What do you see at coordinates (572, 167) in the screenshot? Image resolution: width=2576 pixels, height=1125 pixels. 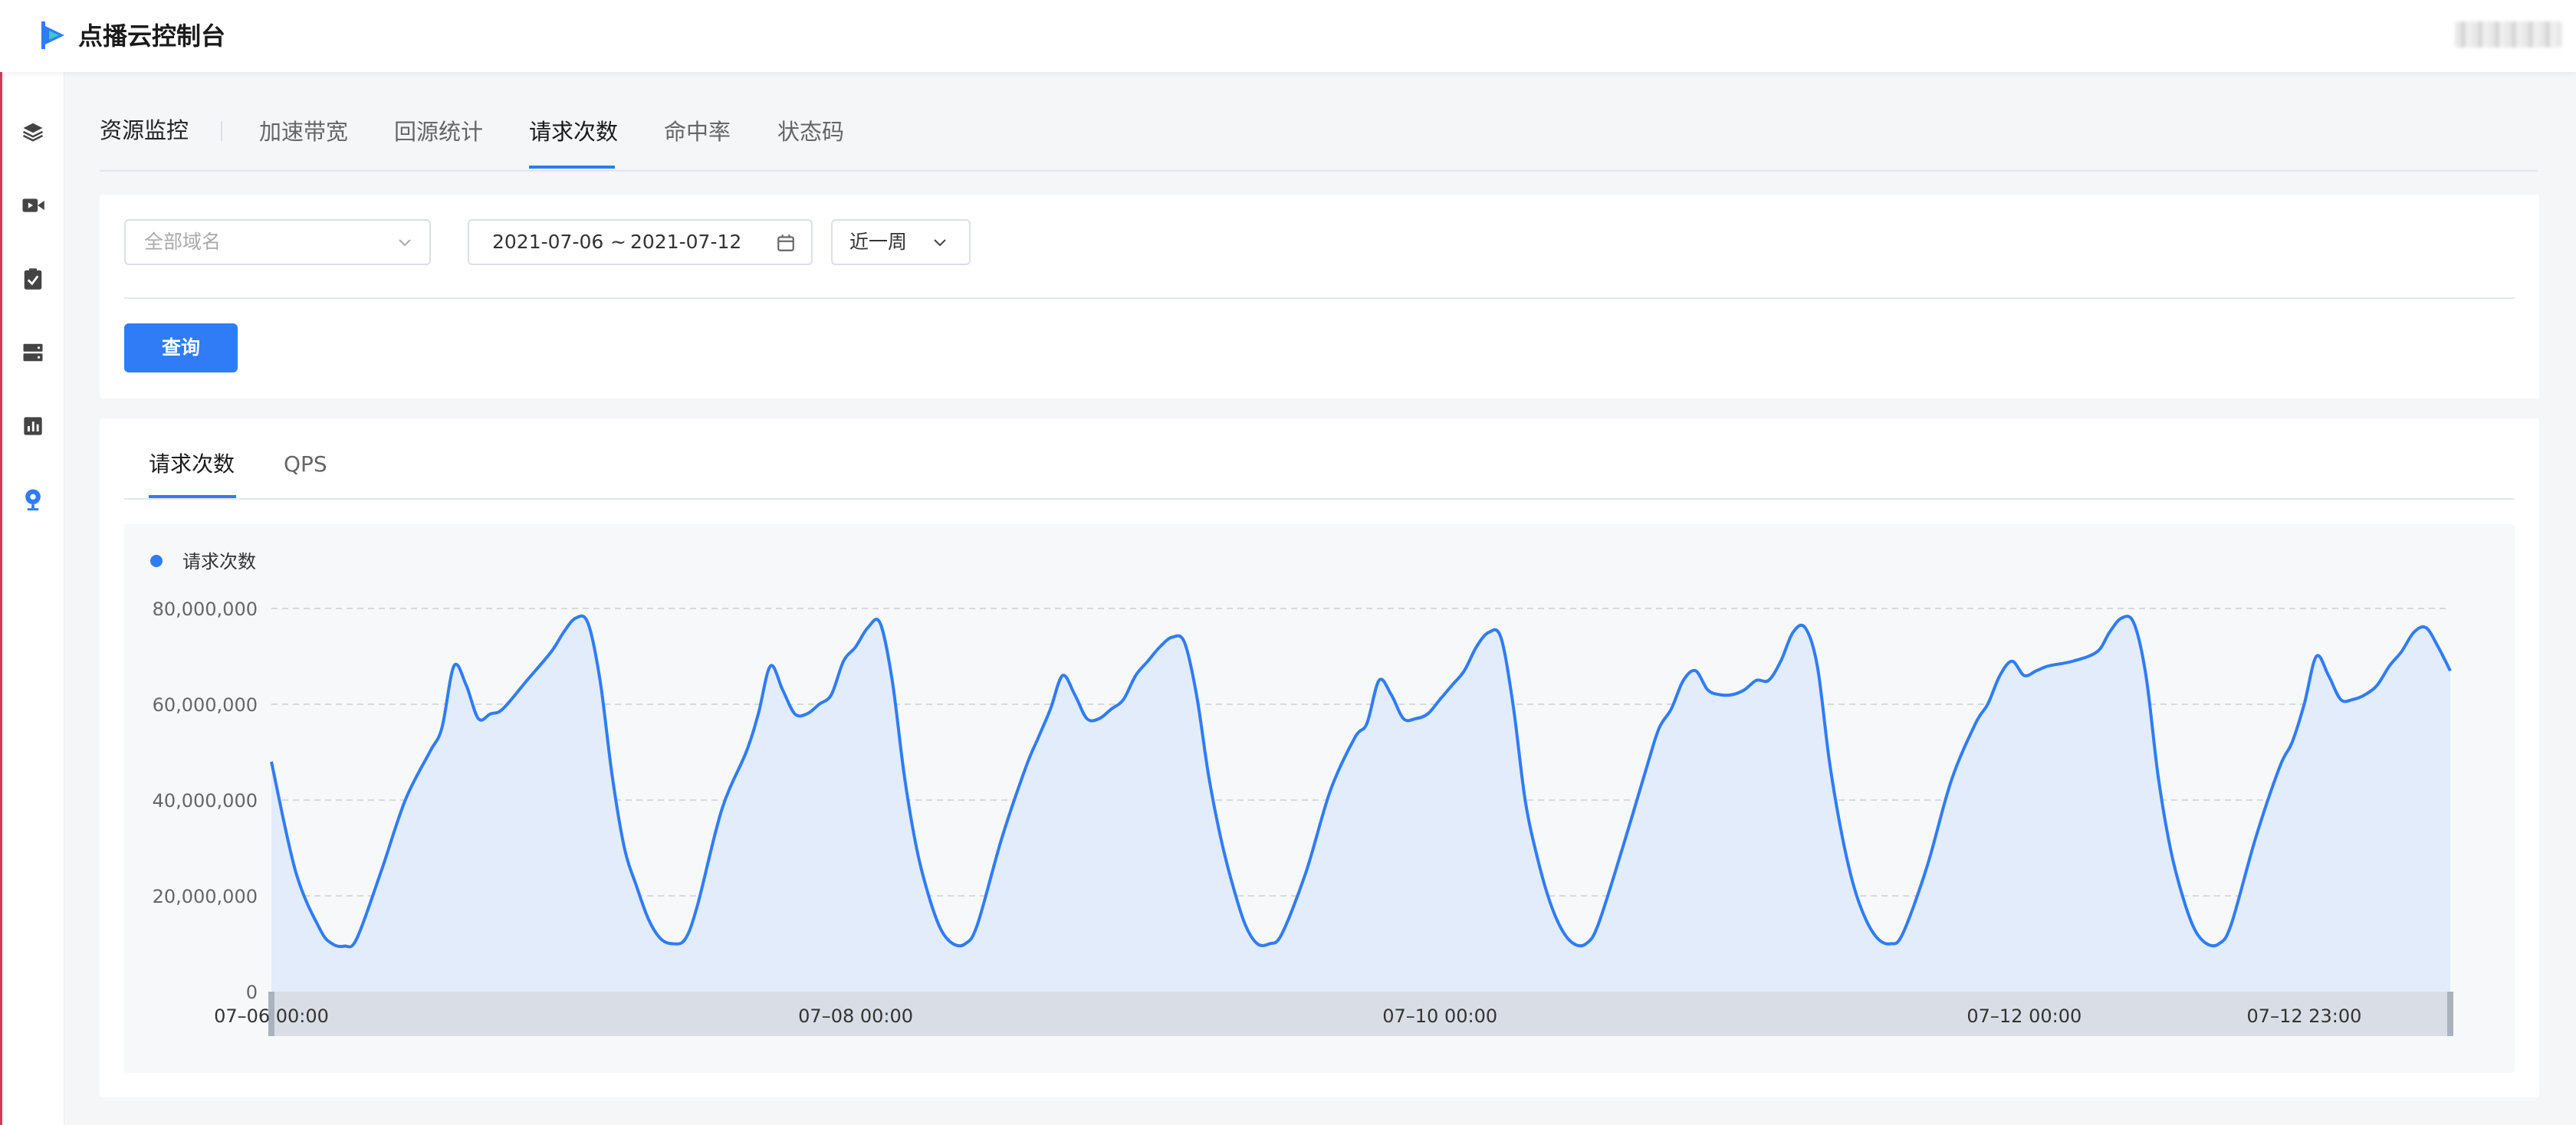 I see `active-tab-indicator` at bounding box center [572, 167].